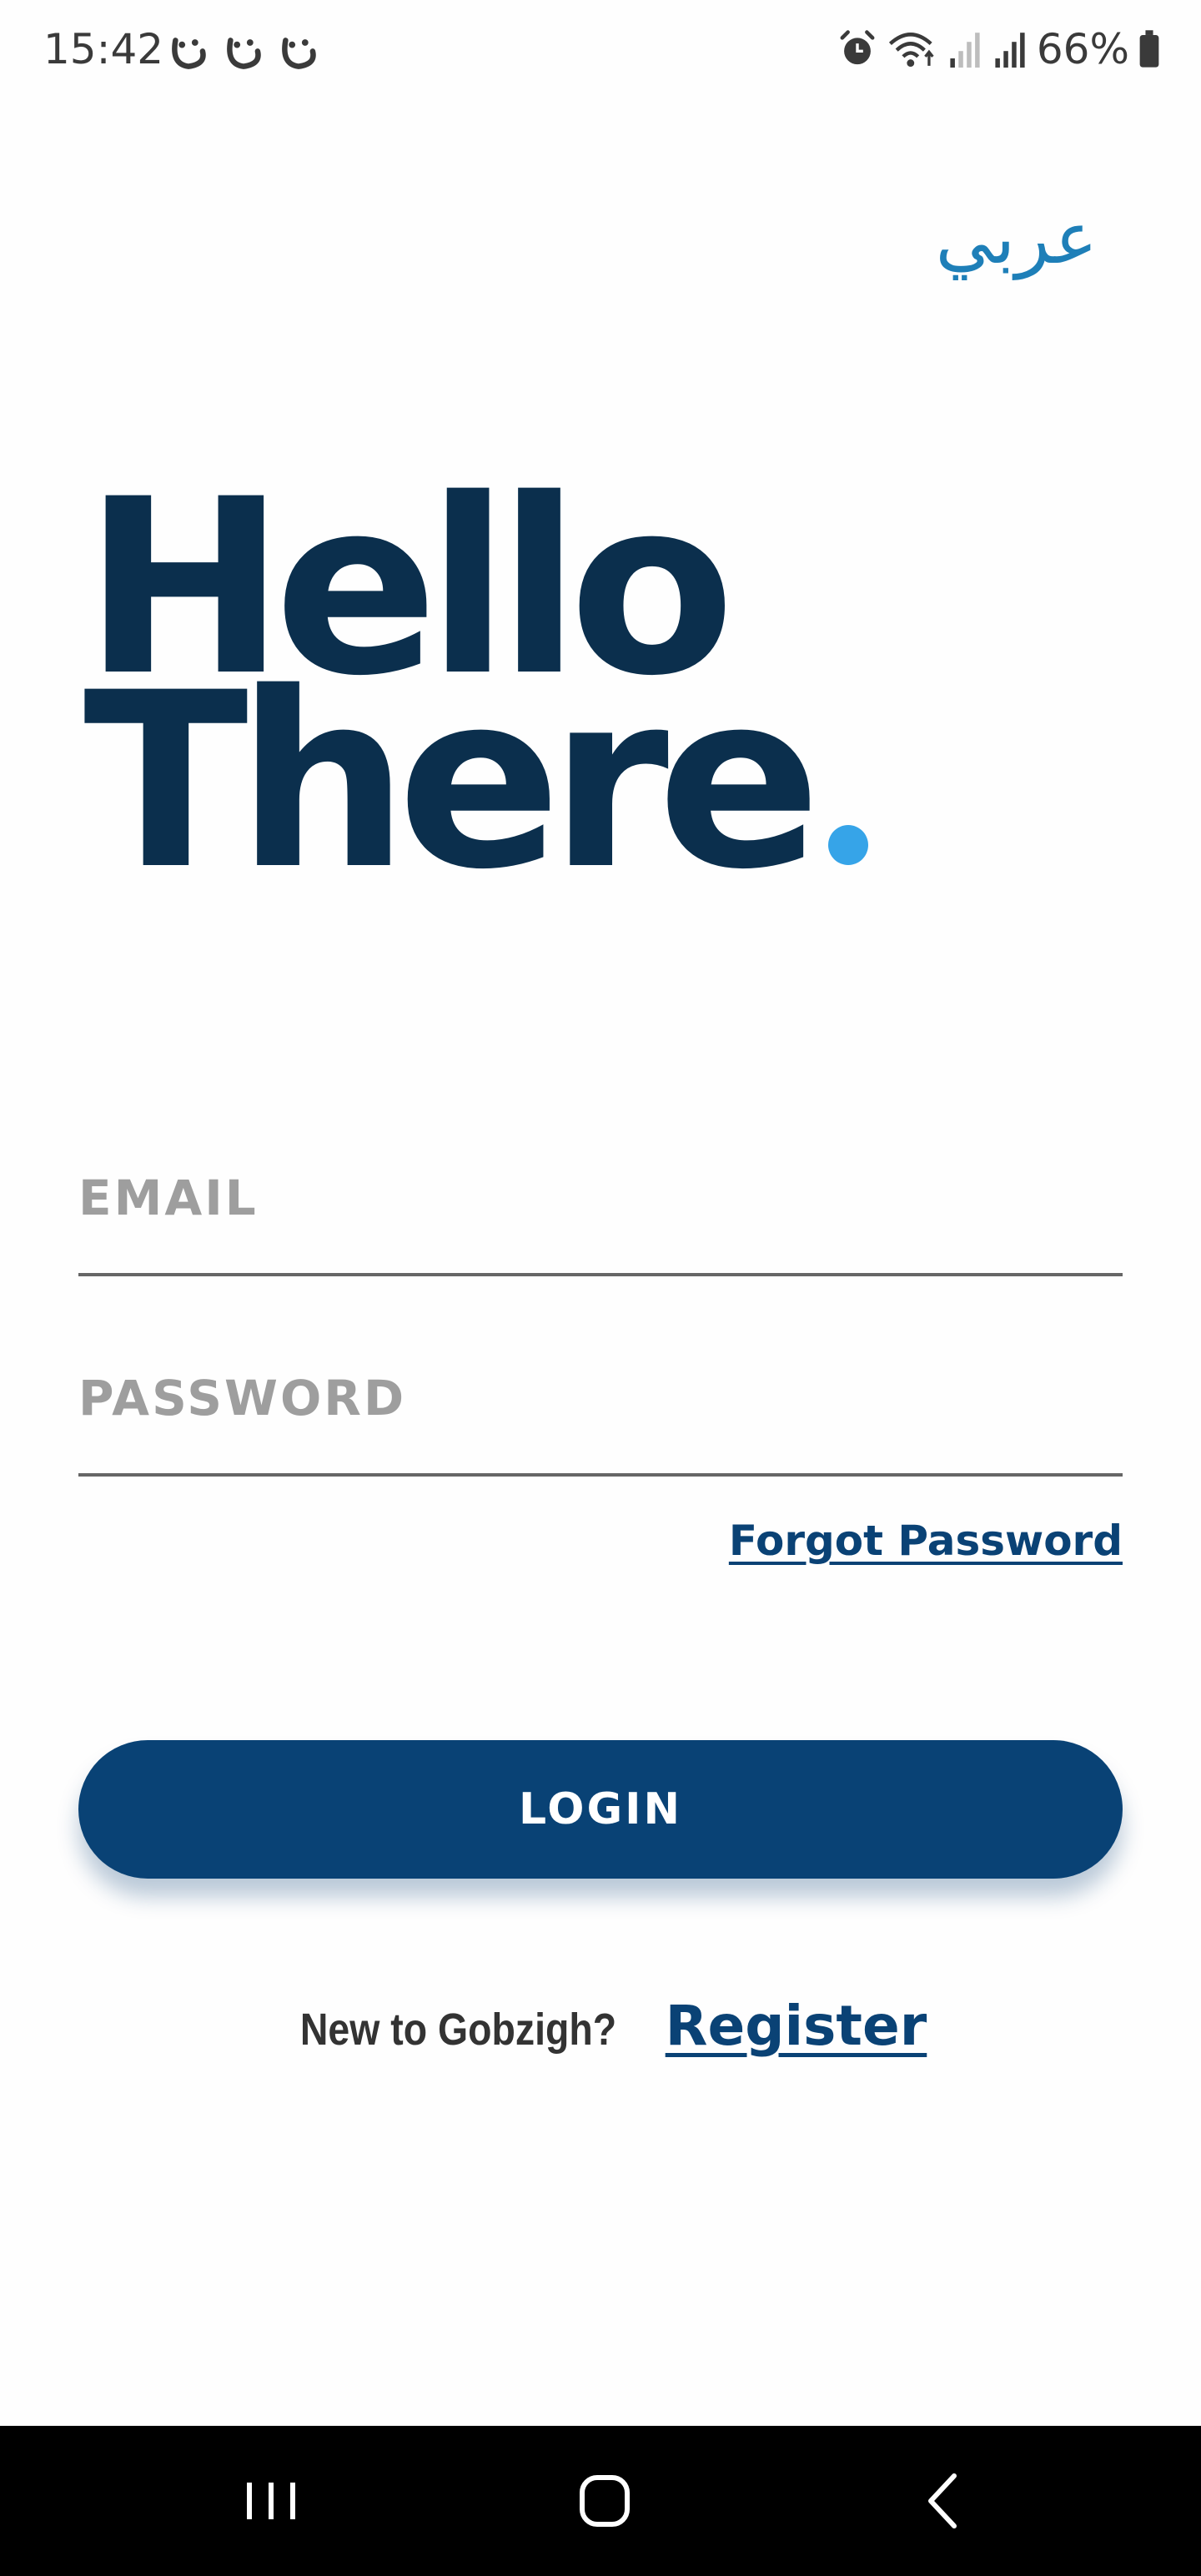 This screenshot has height=2576, width=1201. I want to click on forgot-password-link: Forgot Password, so click(926, 1541).